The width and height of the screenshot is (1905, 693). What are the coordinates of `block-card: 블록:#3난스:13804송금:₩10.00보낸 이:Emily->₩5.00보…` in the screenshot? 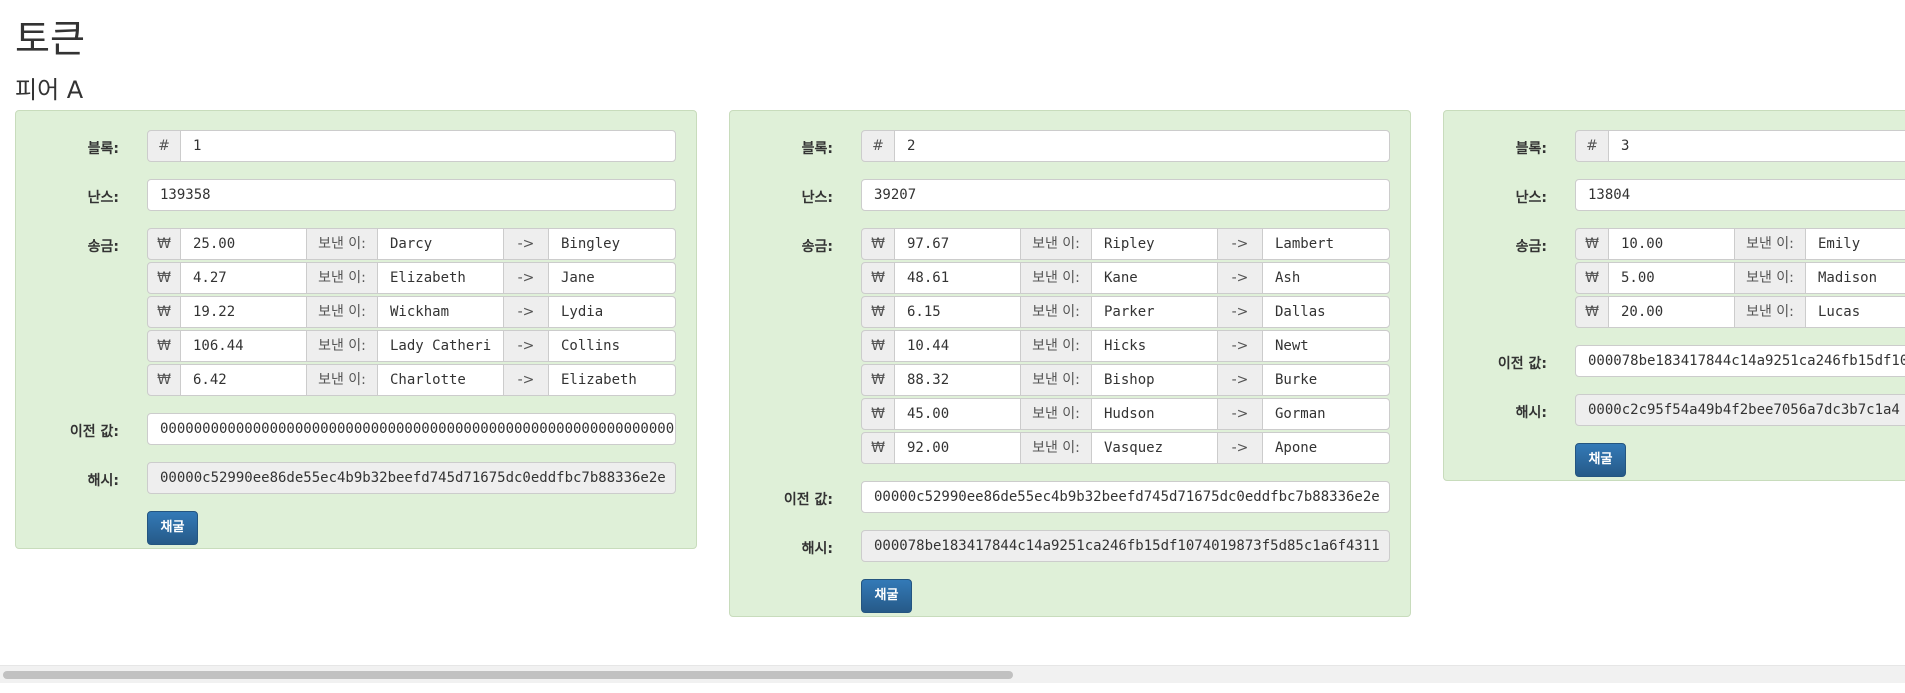 It's located at (1674, 295).